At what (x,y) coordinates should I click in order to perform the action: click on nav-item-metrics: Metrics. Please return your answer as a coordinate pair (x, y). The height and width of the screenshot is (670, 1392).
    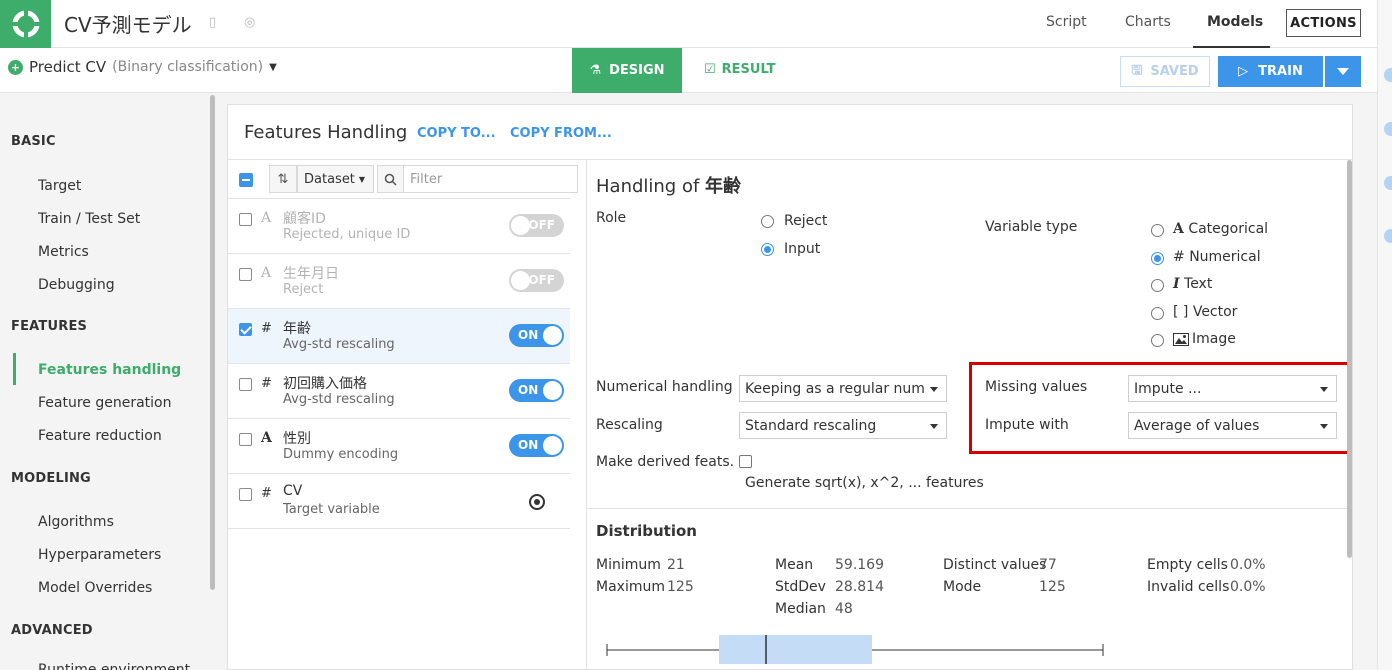
    Looking at the image, I should click on (63, 252).